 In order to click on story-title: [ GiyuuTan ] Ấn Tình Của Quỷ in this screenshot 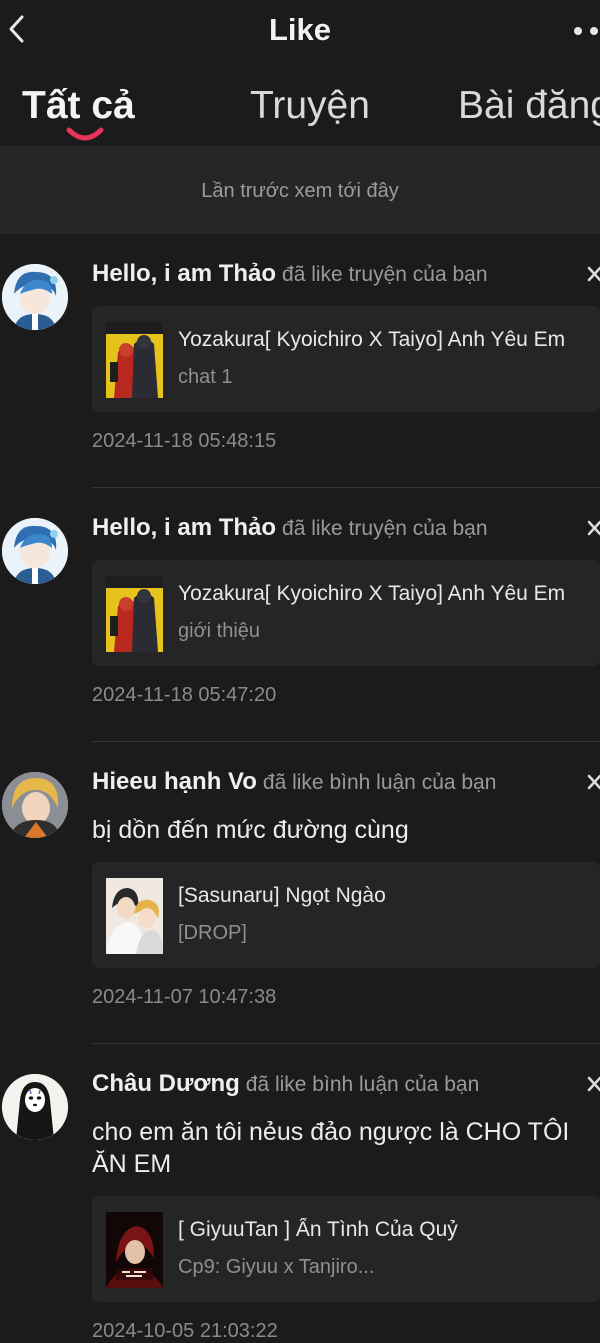, I will do `click(318, 1229)`.